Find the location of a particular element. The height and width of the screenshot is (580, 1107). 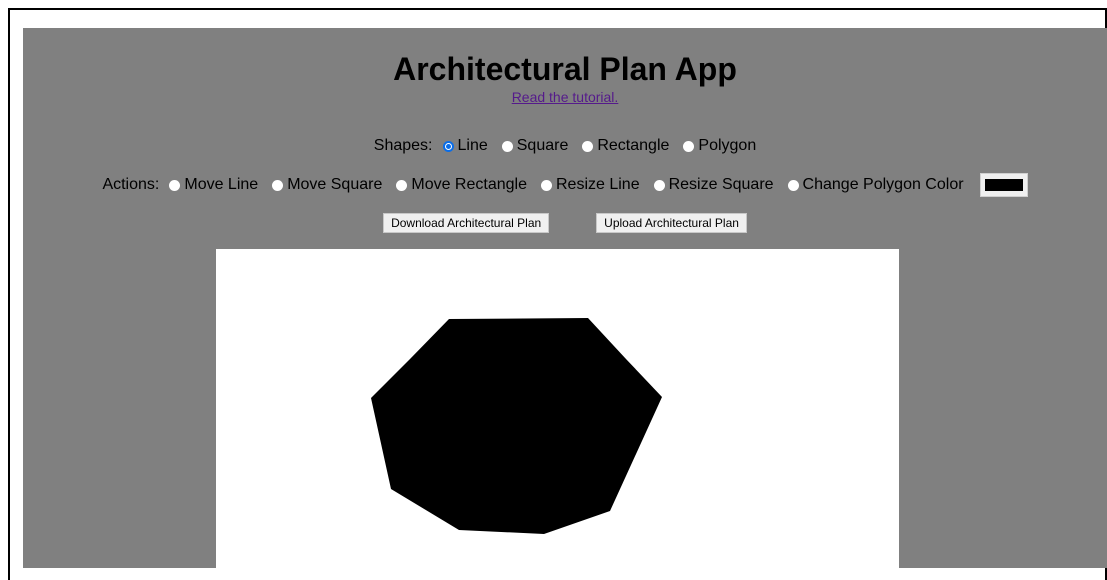

shape-option-label: Polygon is located at coordinates (727, 145).